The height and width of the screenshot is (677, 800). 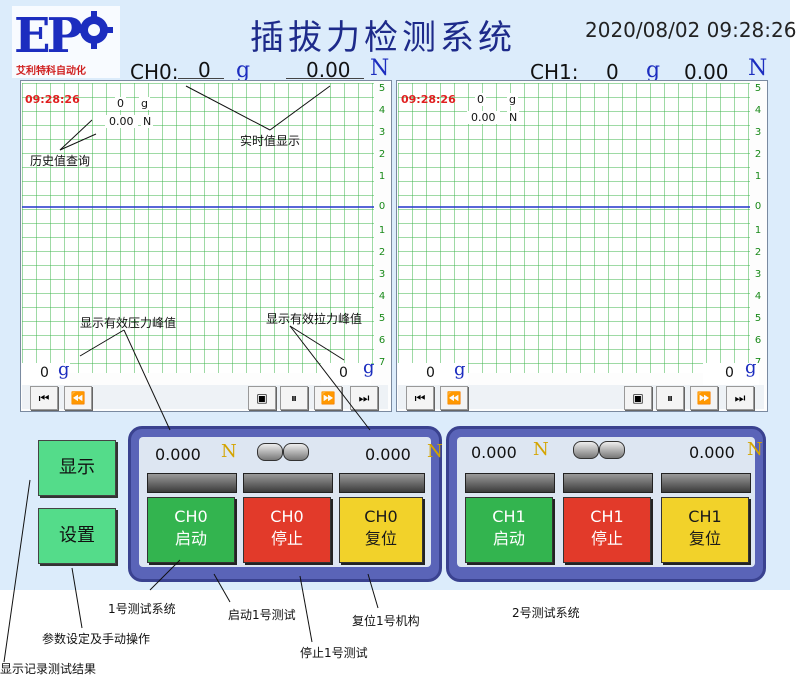 What do you see at coordinates (262, 615) in the screenshot?
I see `annotation-start1: 启动1号测试` at bounding box center [262, 615].